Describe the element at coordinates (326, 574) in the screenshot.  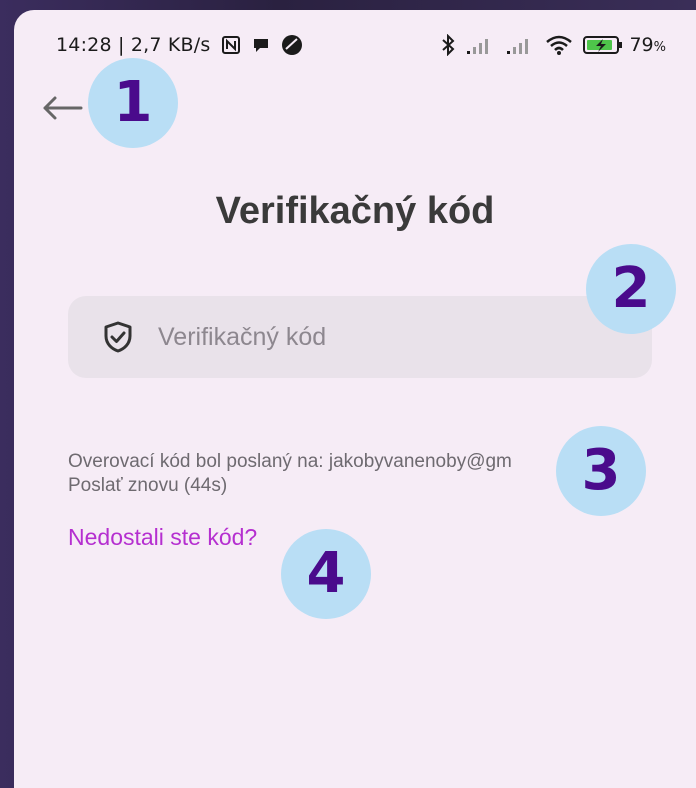
I see `annotation-badge-4: 4` at that location.